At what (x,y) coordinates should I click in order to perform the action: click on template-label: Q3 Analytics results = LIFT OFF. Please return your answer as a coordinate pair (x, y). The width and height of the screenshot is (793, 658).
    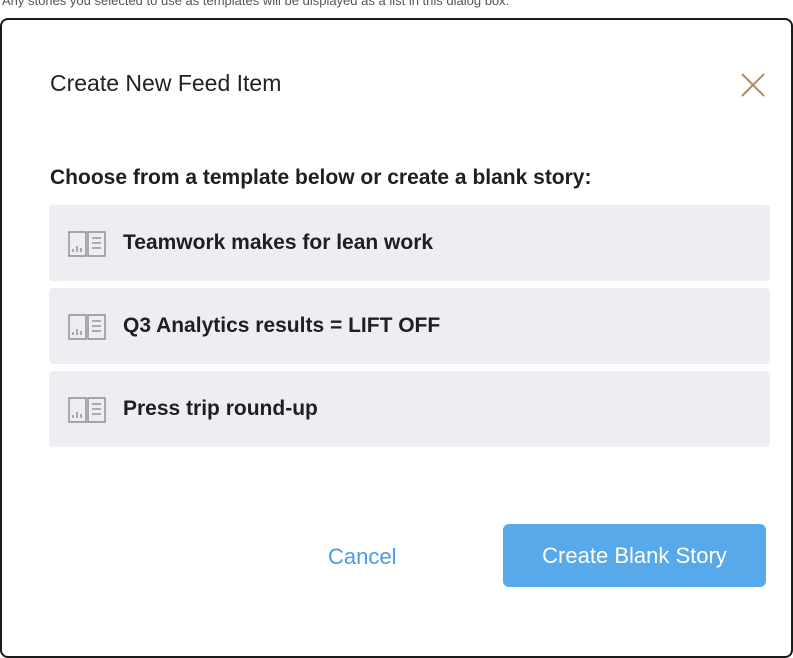
    Looking at the image, I should click on (282, 325).